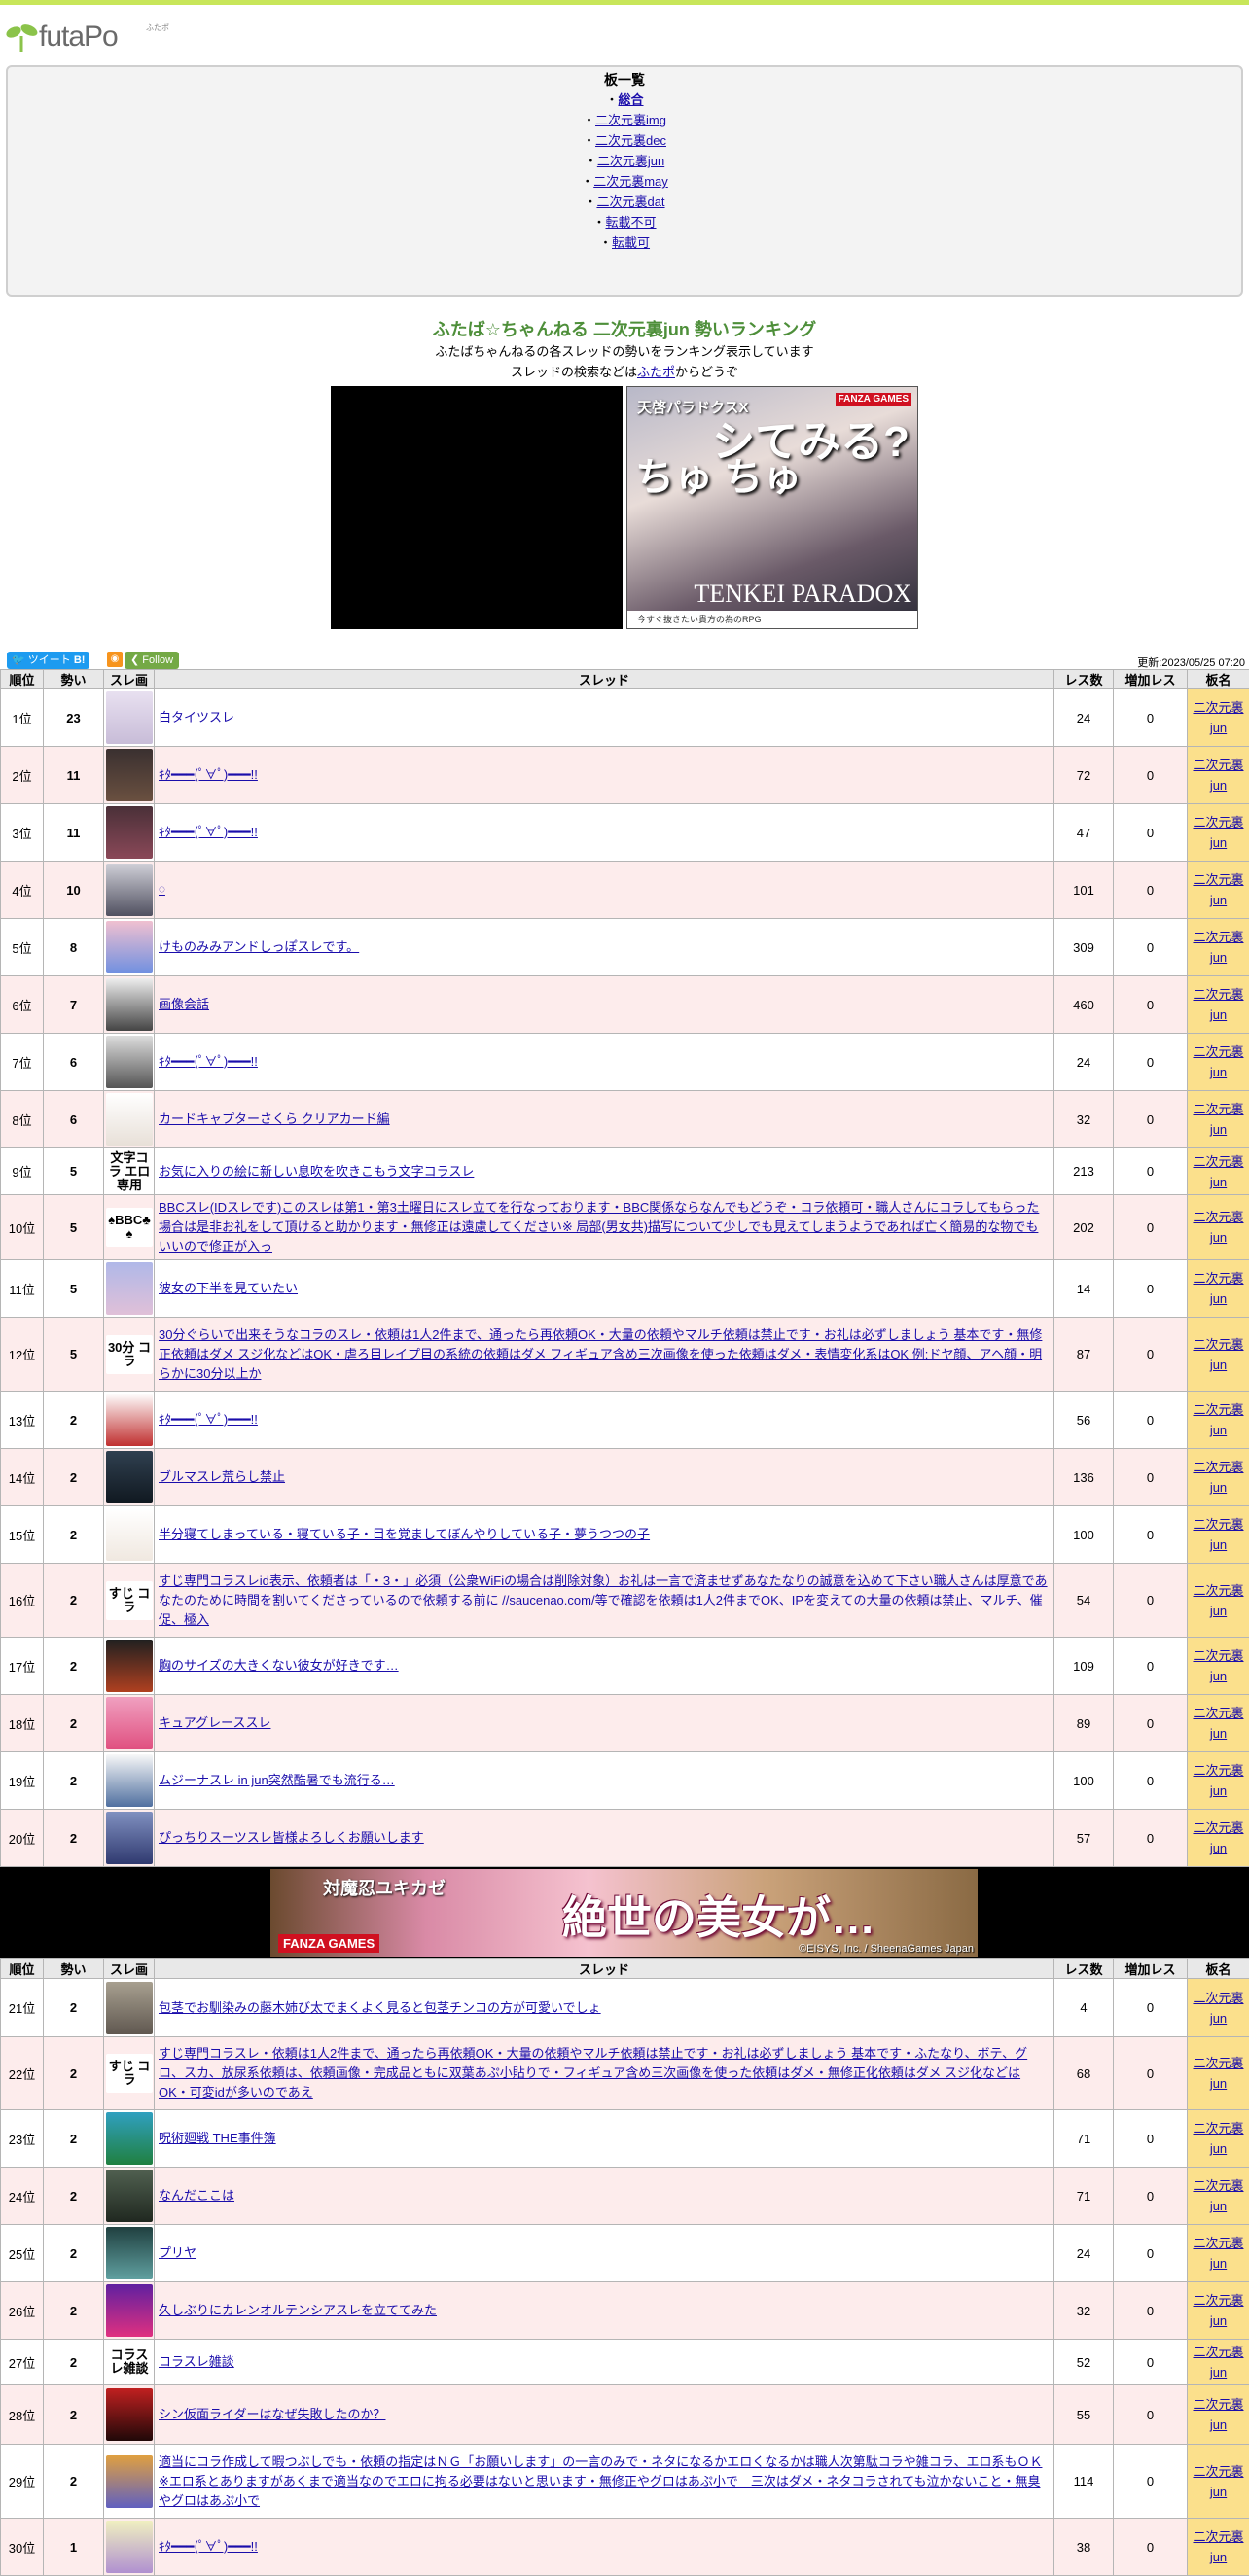 Image resolution: width=1249 pixels, height=2576 pixels. Describe the element at coordinates (184, 1004) in the screenshot. I see `thread-link: 画像会話` at that location.